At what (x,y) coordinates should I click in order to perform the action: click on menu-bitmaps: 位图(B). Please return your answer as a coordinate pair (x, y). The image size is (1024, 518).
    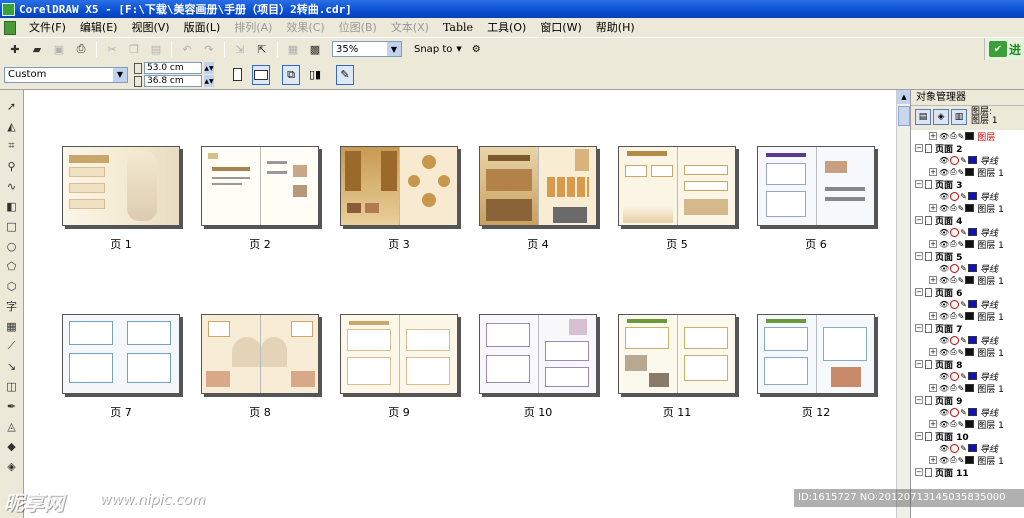
    Looking at the image, I should click on (358, 28).